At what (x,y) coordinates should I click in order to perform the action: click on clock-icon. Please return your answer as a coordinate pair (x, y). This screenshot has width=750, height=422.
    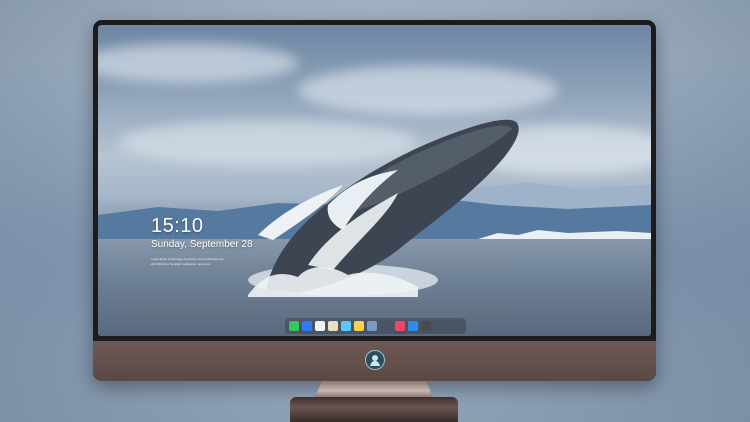
    Looking at the image, I should click on (320, 326).